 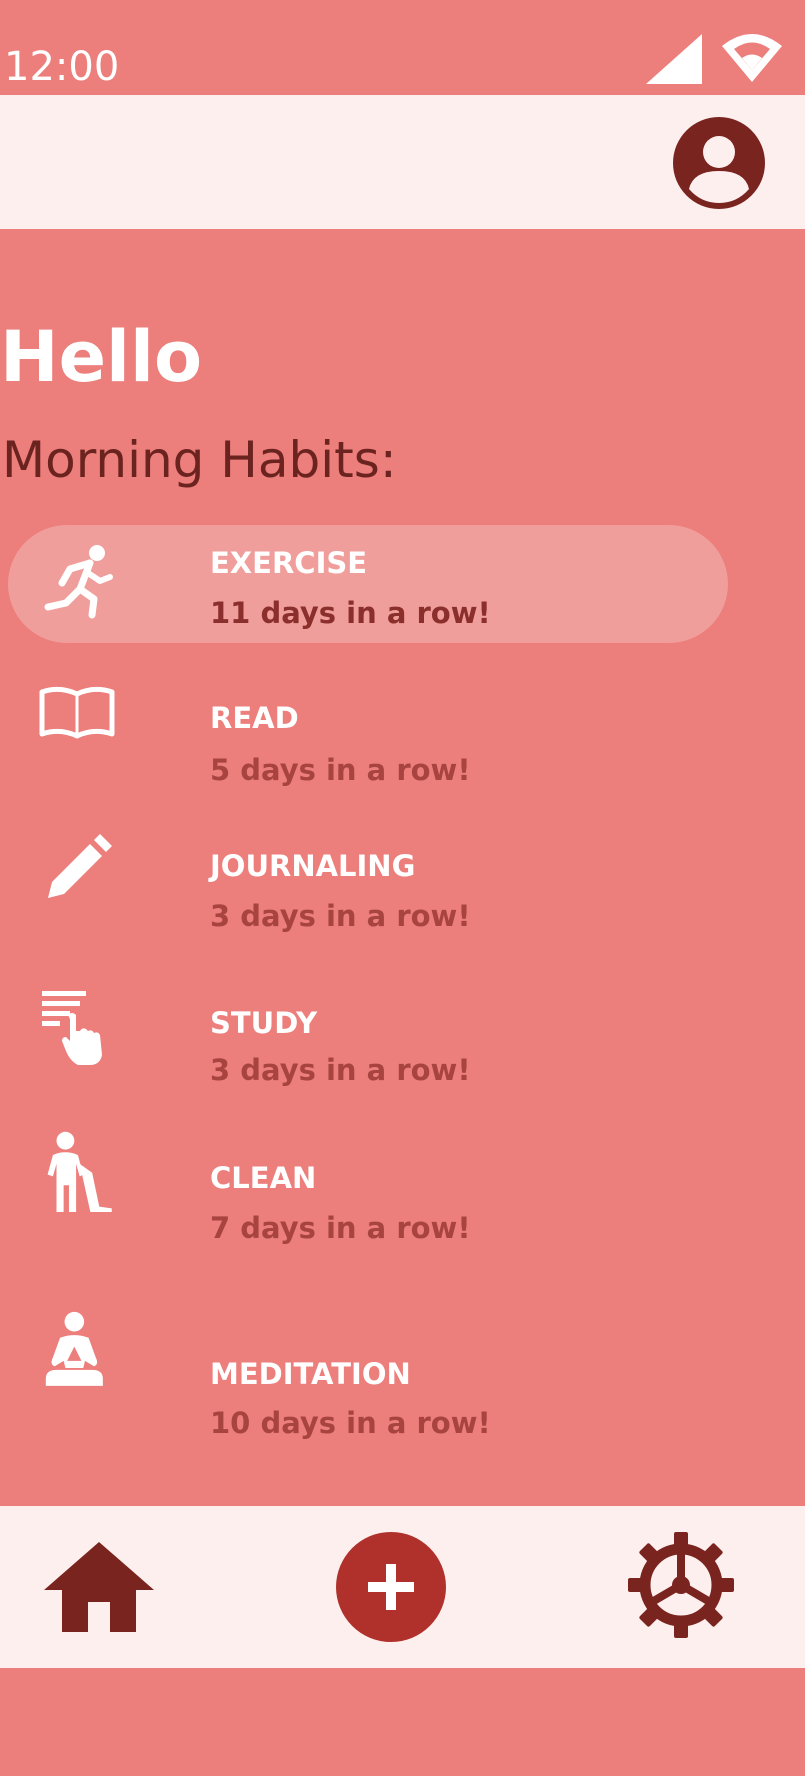 What do you see at coordinates (350, 1423) in the screenshot?
I see `habit-streak: 10 days in a row!` at bounding box center [350, 1423].